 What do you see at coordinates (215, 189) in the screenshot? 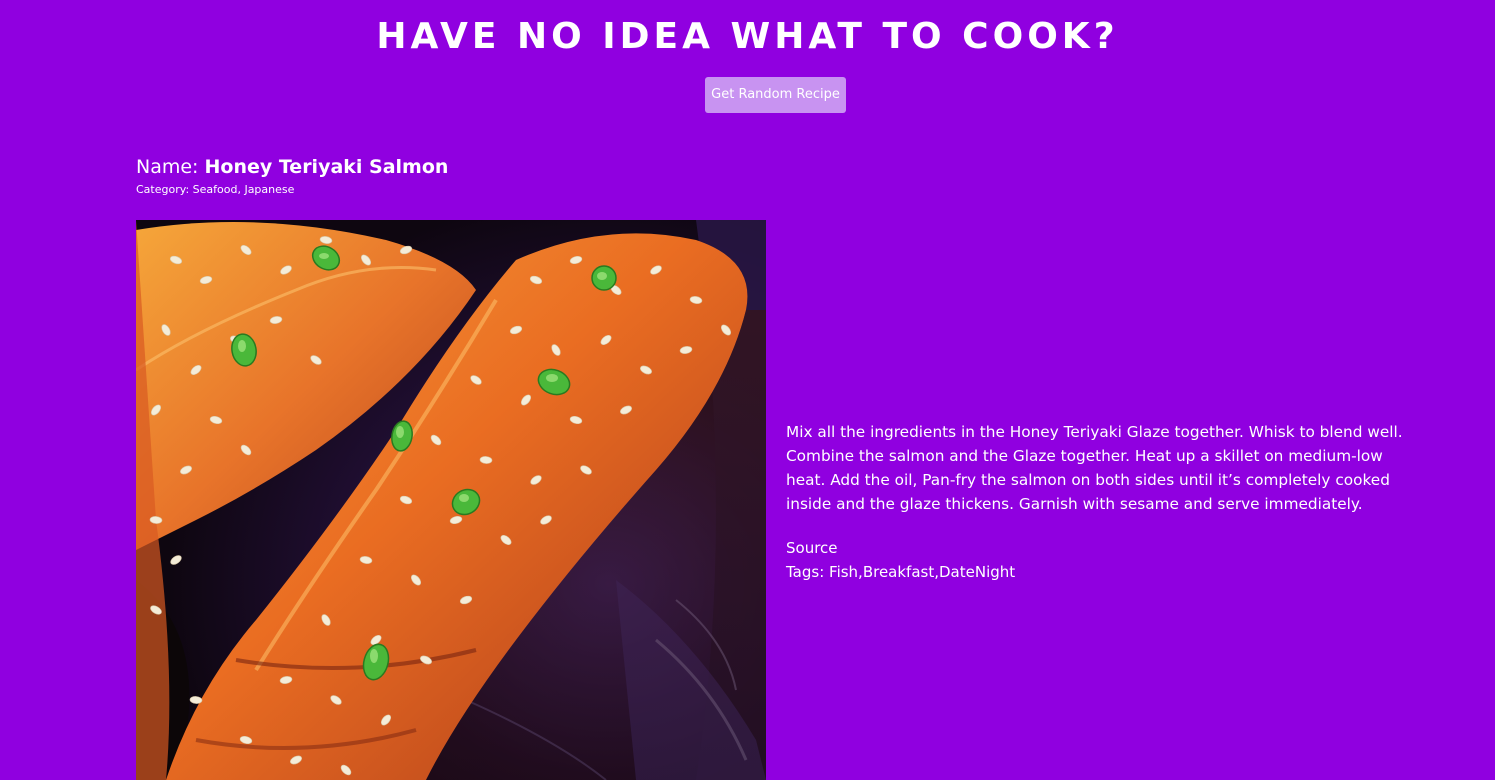
I see `recipe-category: Category: Seafood, Japanese` at bounding box center [215, 189].